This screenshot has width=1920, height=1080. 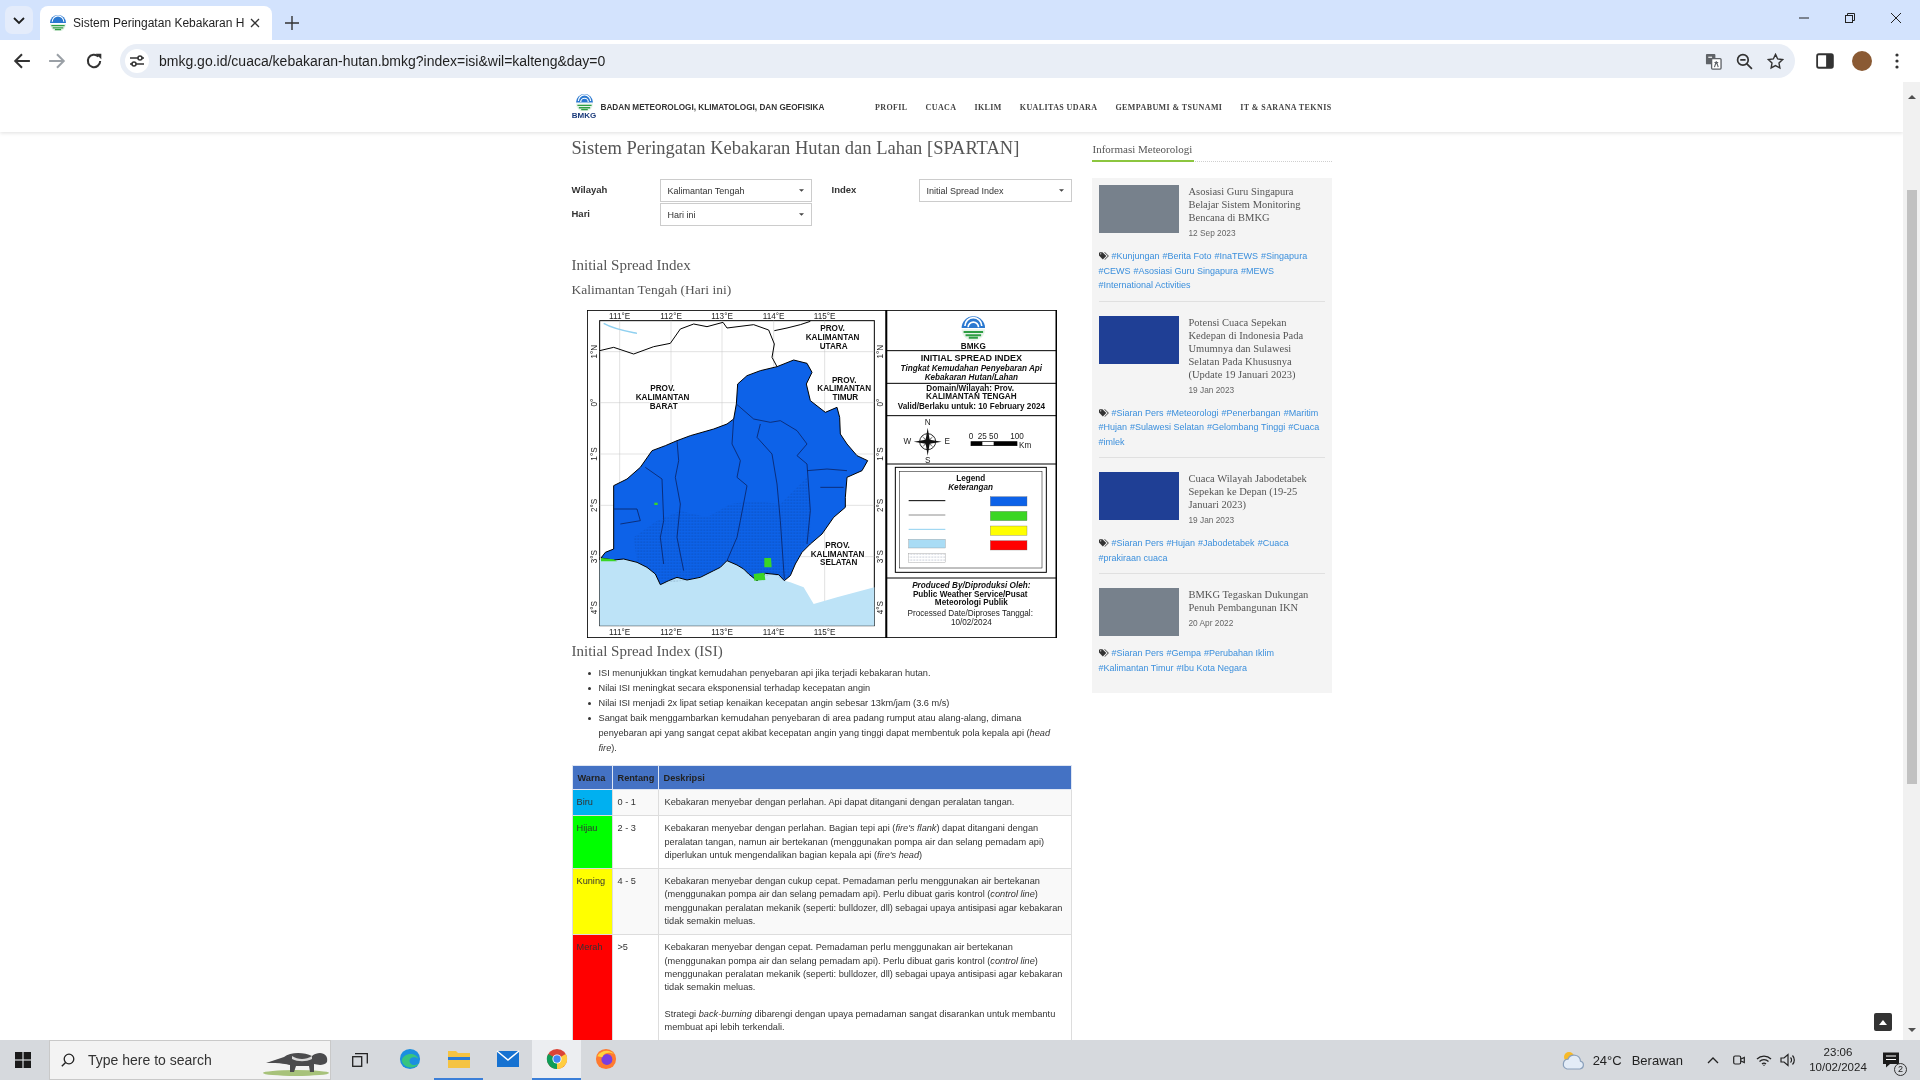 I want to click on tag-link: #Penerbangan, so click(x=1251, y=412).